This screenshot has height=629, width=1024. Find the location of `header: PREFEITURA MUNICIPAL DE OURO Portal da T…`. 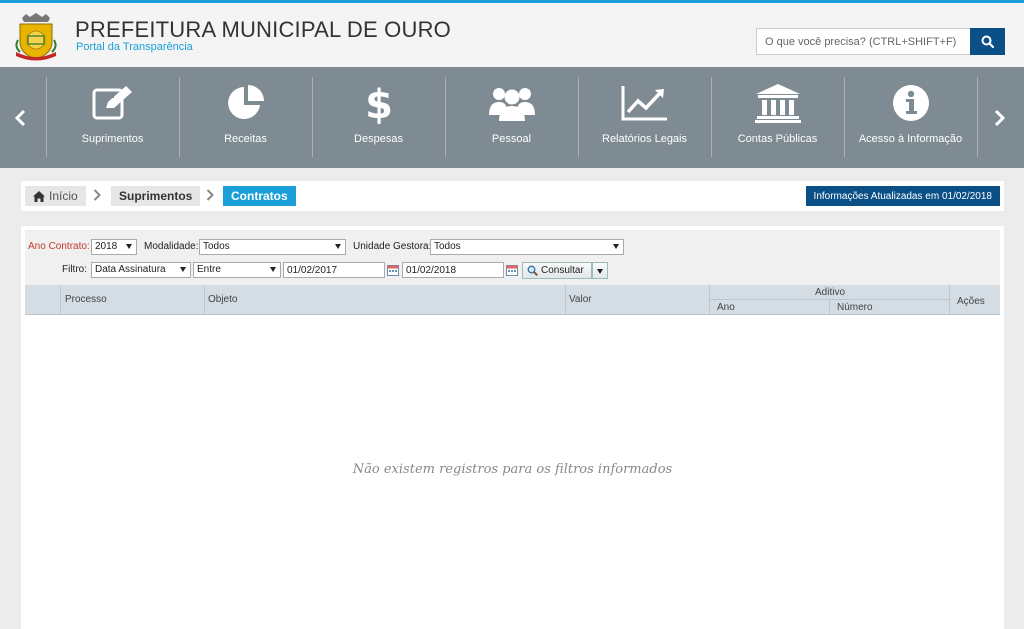

header: PREFEITURA MUNICIPAL DE OURO Portal da T… is located at coordinates (512, 35).